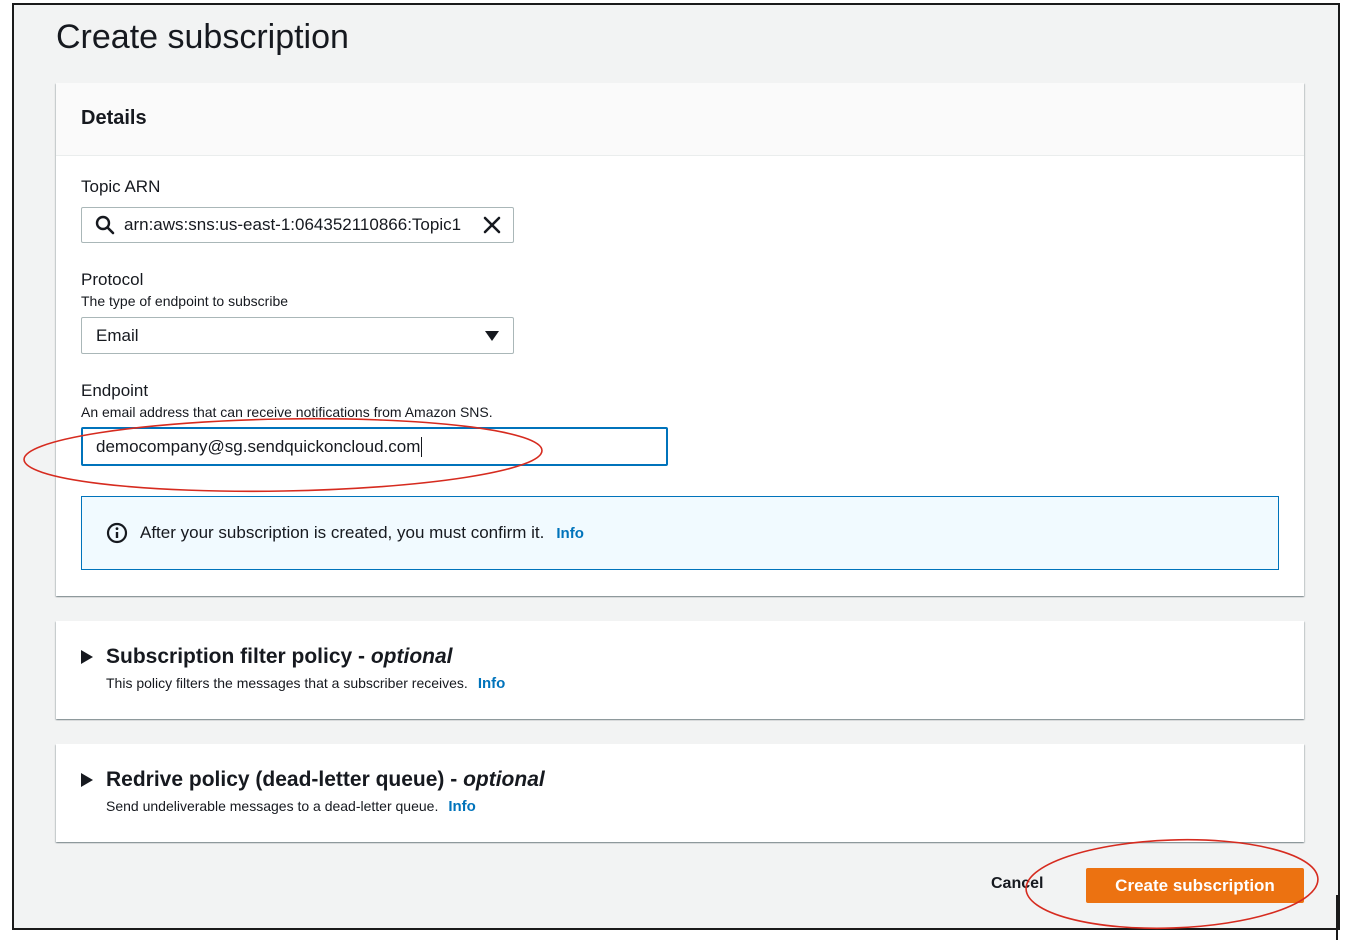 The image size is (1358, 940). Describe the element at coordinates (462, 806) in the screenshot. I see `redrive-policy-info-link: Info` at that location.